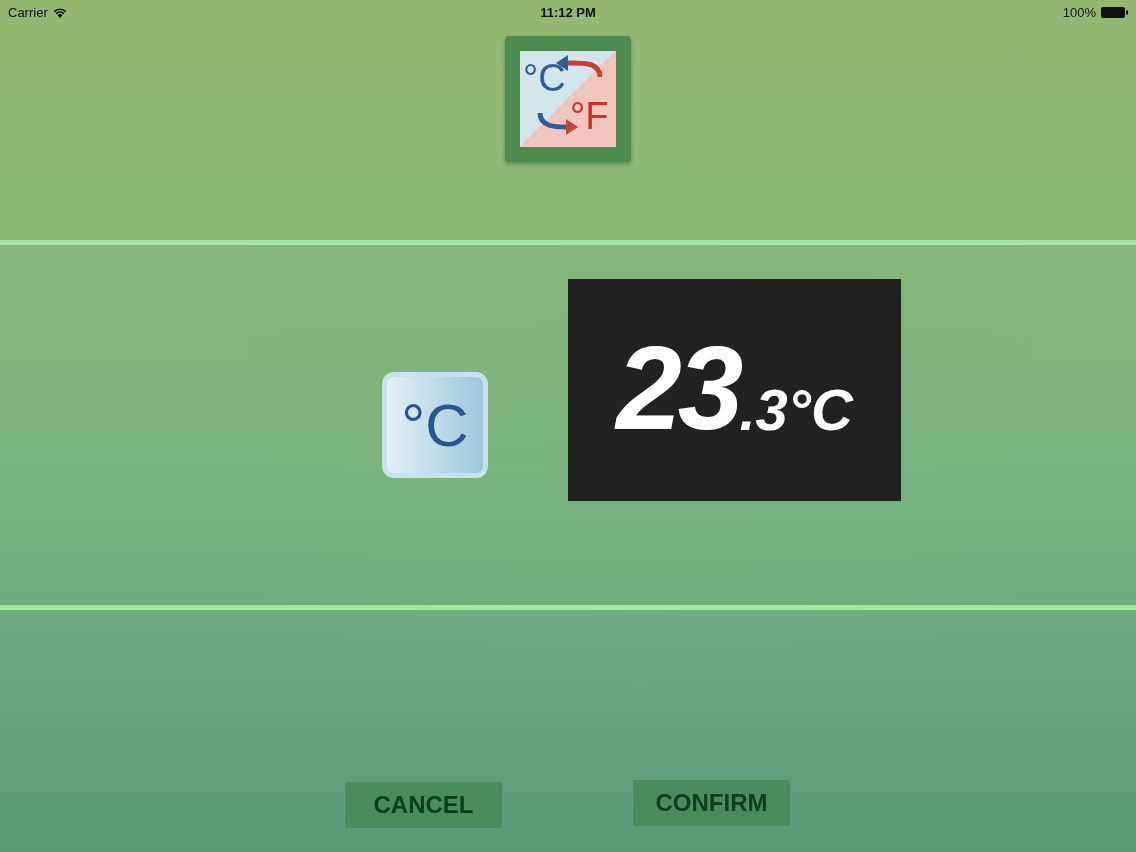 This screenshot has width=1136, height=852. I want to click on temperature-integer: 23, so click(678, 388).